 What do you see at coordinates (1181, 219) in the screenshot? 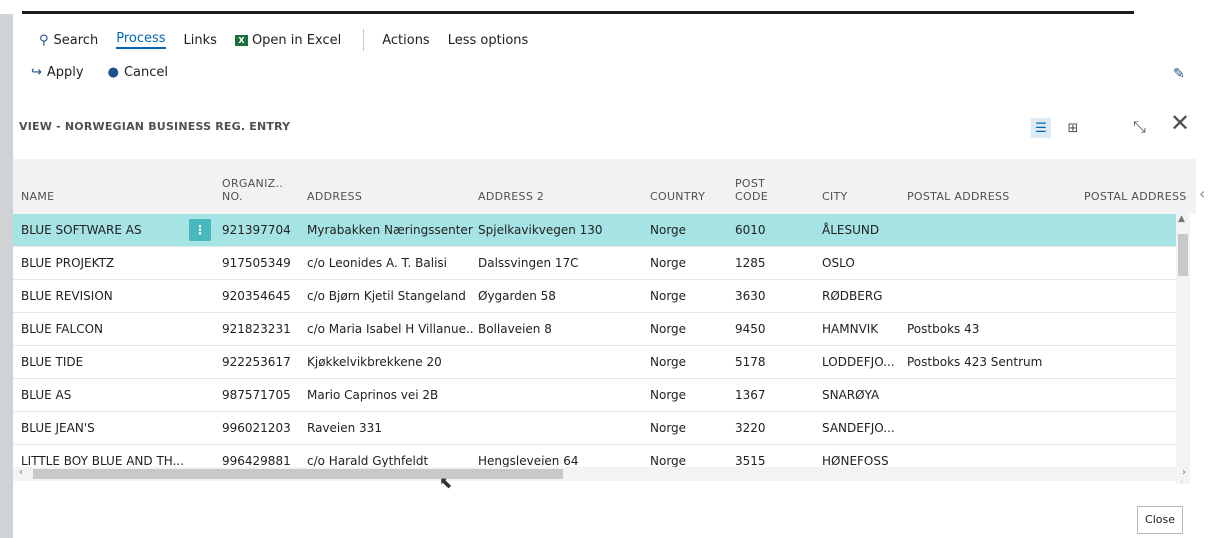
I see `scroll-up-icon: ▲` at bounding box center [1181, 219].